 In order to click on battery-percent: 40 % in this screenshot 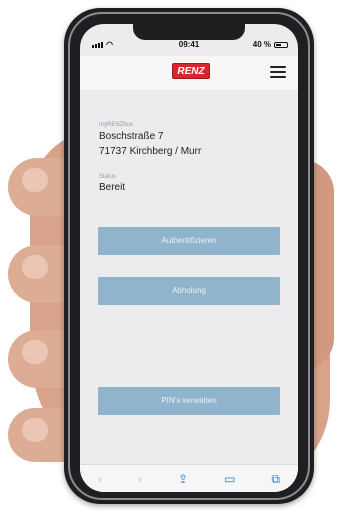, I will do `click(261, 44)`.